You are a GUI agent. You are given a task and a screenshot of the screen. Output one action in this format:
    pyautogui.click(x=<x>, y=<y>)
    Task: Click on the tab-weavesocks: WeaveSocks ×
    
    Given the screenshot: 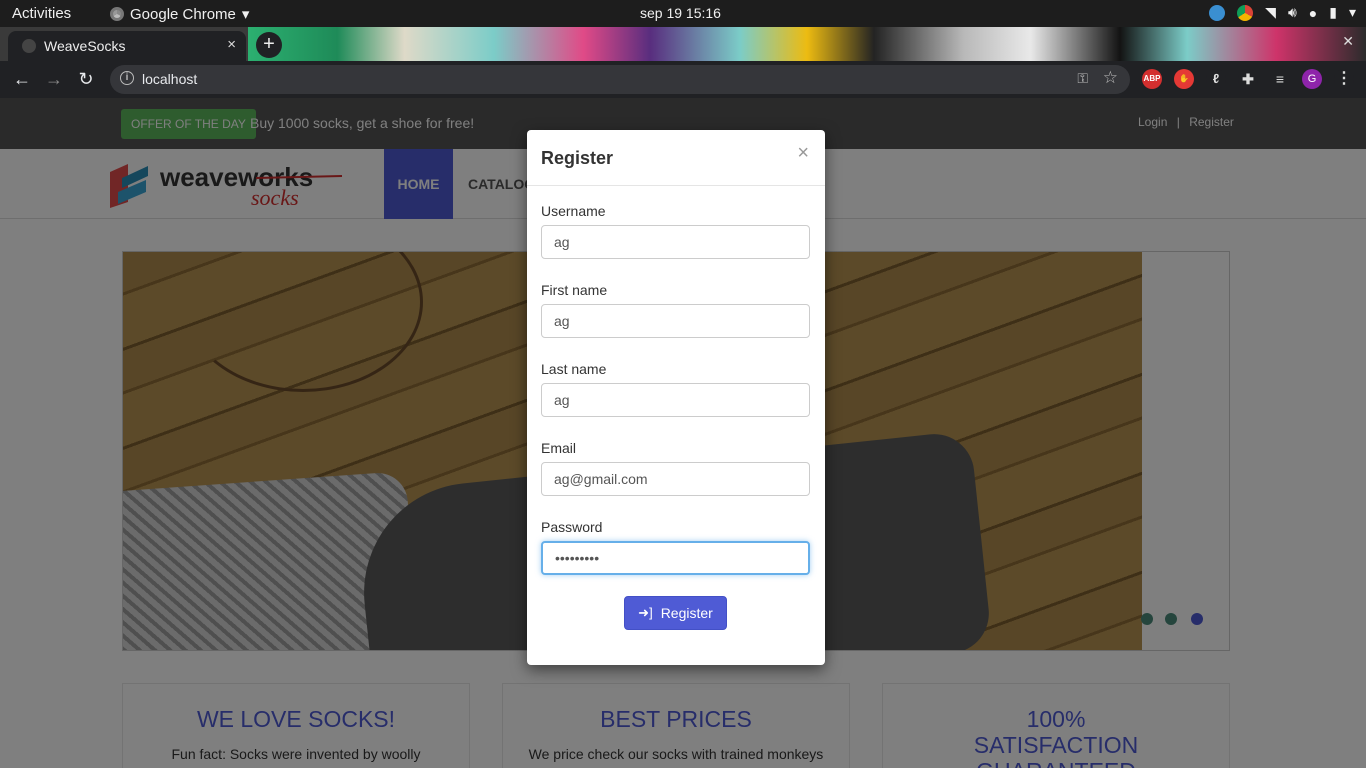 What is the action you would take?
    pyautogui.click(x=127, y=46)
    